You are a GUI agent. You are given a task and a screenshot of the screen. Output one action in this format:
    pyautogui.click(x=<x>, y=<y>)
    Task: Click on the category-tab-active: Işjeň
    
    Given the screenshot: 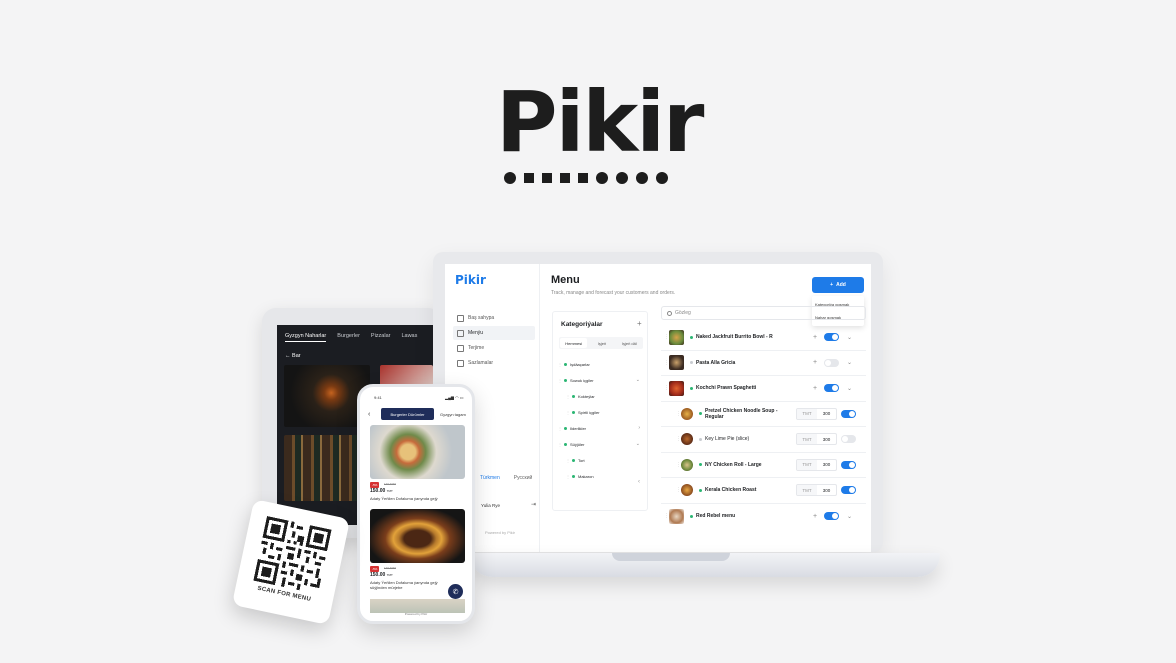 What is the action you would take?
    pyautogui.click(x=601, y=343)
    